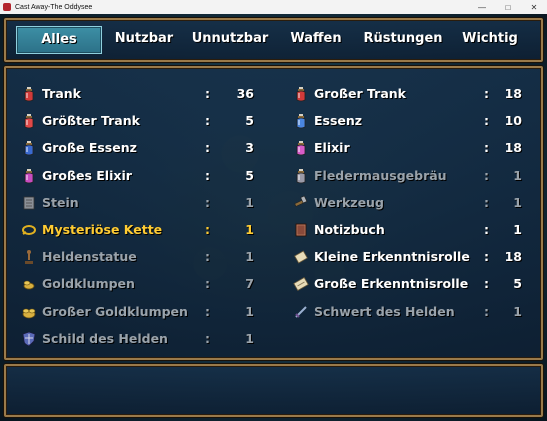  I want to click on inventory-item: Notizbuch: 1, so click(418, 230).